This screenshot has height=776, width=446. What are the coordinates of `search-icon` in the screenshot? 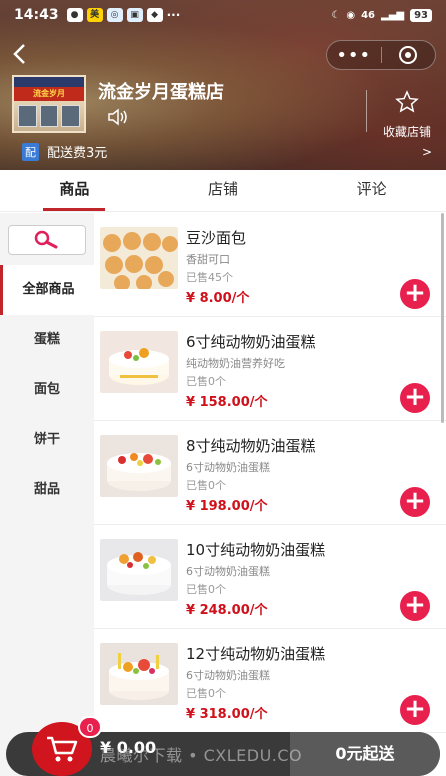 It's located at (46, 239).